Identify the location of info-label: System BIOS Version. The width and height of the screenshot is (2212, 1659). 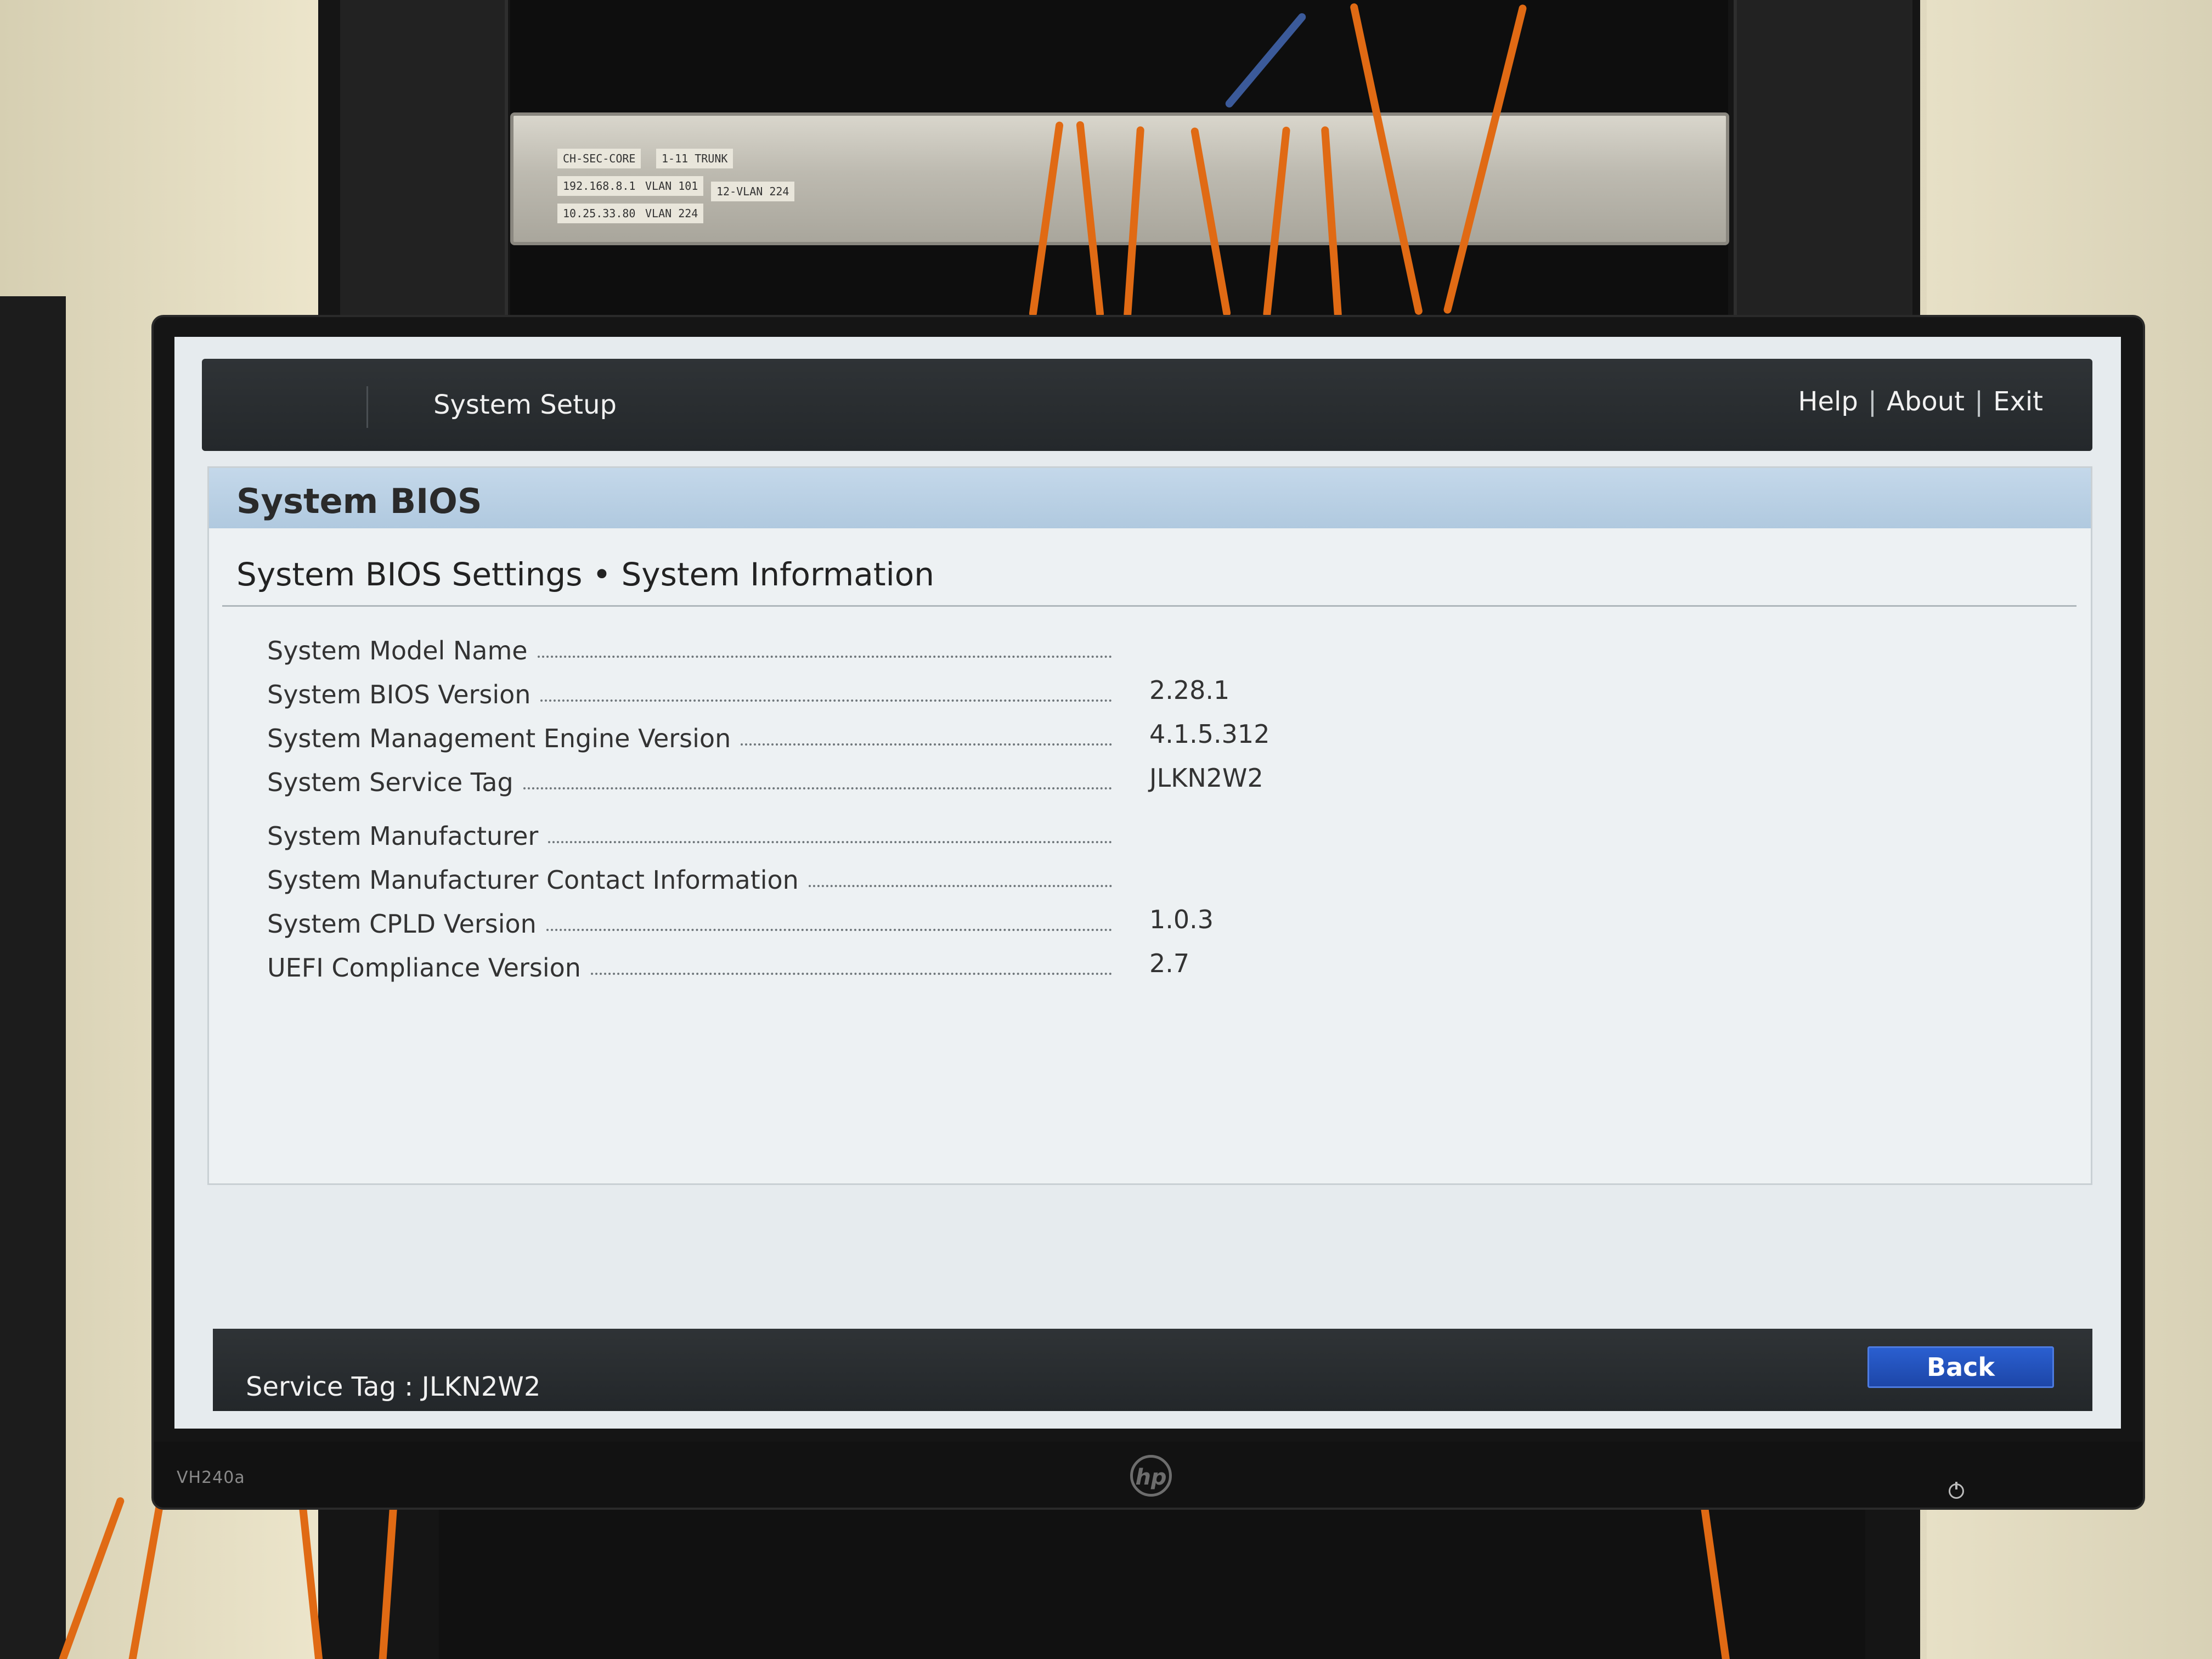
(399, 694).